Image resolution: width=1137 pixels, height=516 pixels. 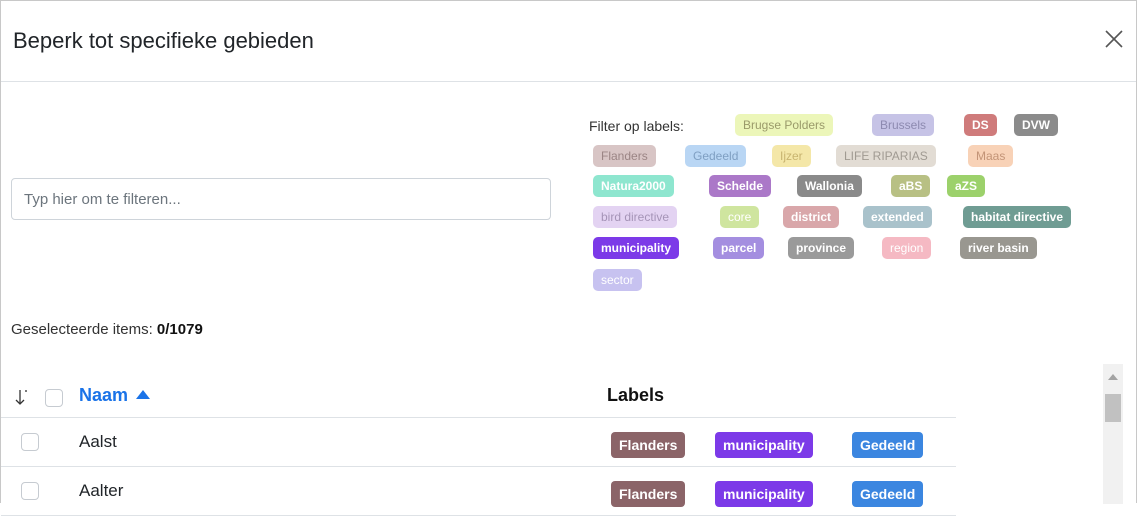 What do you see at coordinates (54, 398) in the screenshot?
I see `select-all-checkbox` at bounding box center [54, 398].